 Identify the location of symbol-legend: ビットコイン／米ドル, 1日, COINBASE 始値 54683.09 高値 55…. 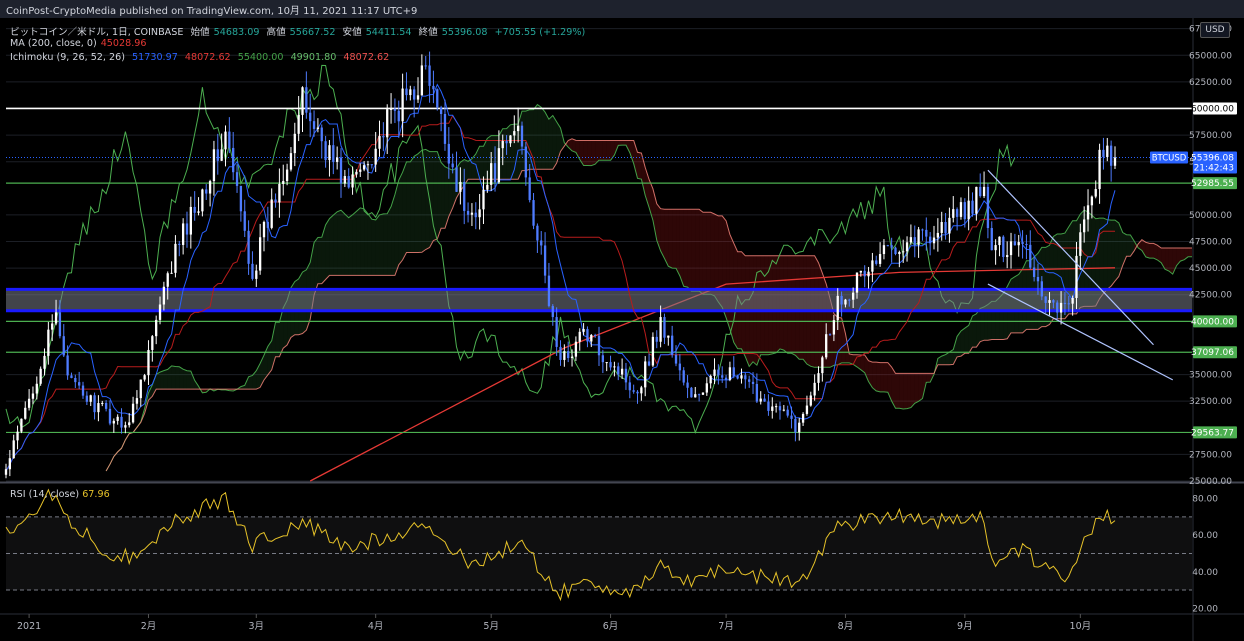
(299, 31).